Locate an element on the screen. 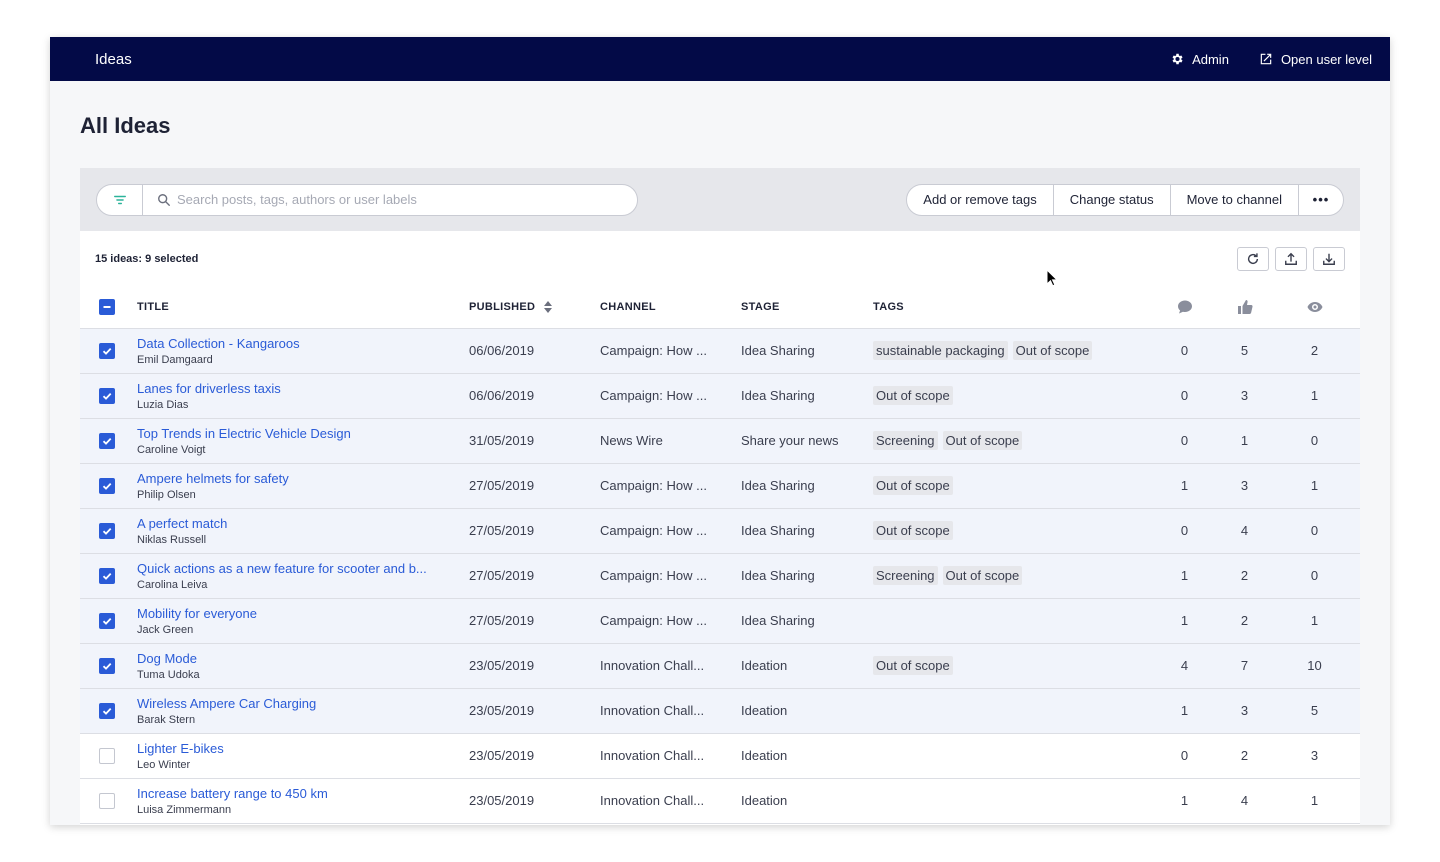 This screenshot has height=862, width=1440. column-likes is located at coordinates (1244, 307).